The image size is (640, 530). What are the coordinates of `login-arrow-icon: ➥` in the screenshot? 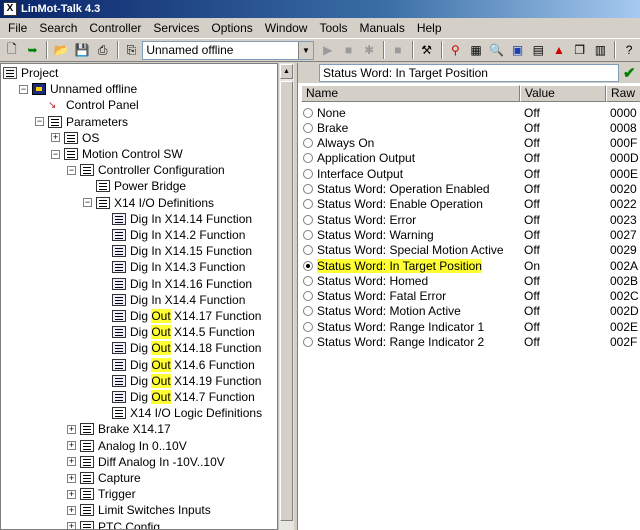 It's located at (33, 50).